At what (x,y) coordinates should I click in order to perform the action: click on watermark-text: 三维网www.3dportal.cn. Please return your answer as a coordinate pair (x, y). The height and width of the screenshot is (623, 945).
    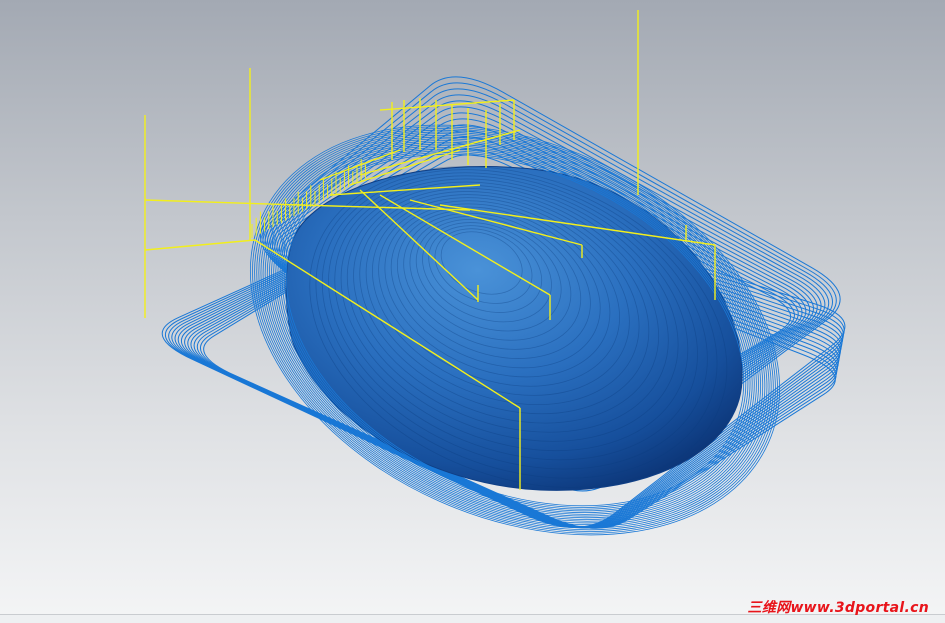
    Looking at the image, I should click on (838, 608).